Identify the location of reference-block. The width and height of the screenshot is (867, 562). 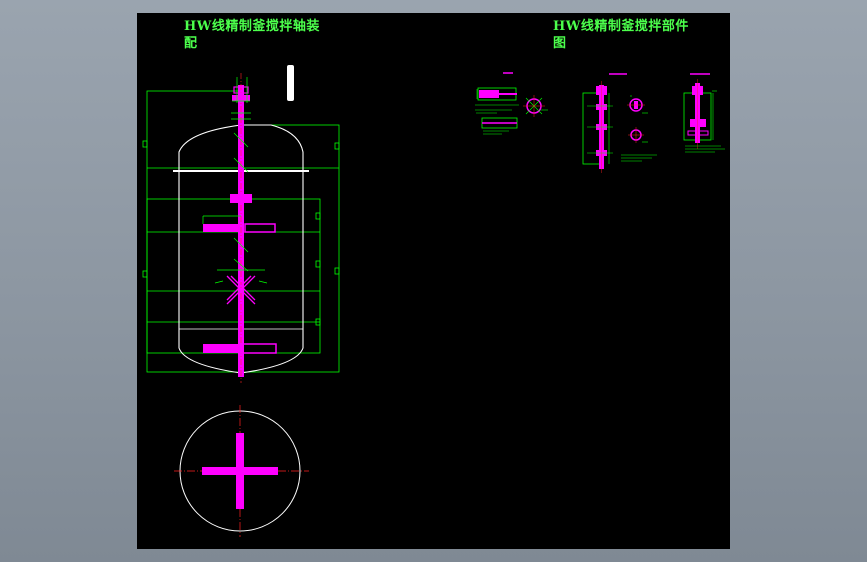
(290, 83).